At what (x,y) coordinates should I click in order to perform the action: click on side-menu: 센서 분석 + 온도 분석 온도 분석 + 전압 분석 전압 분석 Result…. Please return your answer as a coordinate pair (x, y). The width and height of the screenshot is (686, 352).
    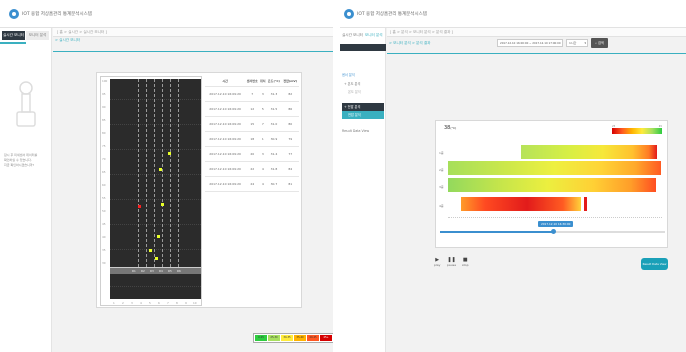
    Looking at the image, I should click on (363, 104).